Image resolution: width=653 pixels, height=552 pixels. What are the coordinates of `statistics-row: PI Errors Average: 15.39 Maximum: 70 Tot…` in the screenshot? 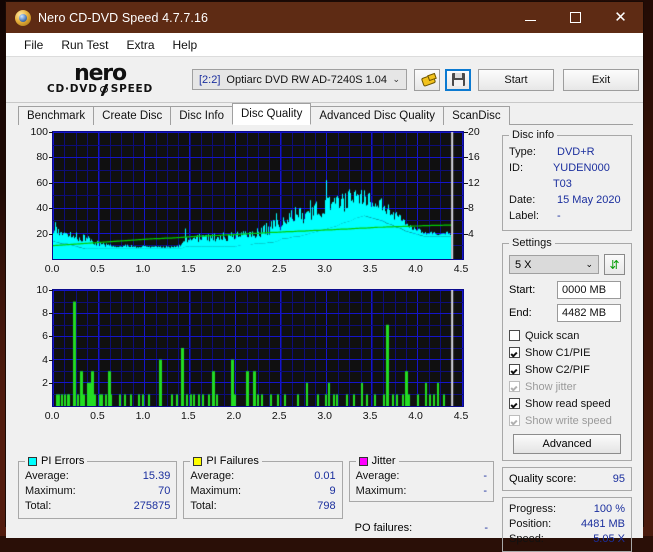 It's located at (256, 487).